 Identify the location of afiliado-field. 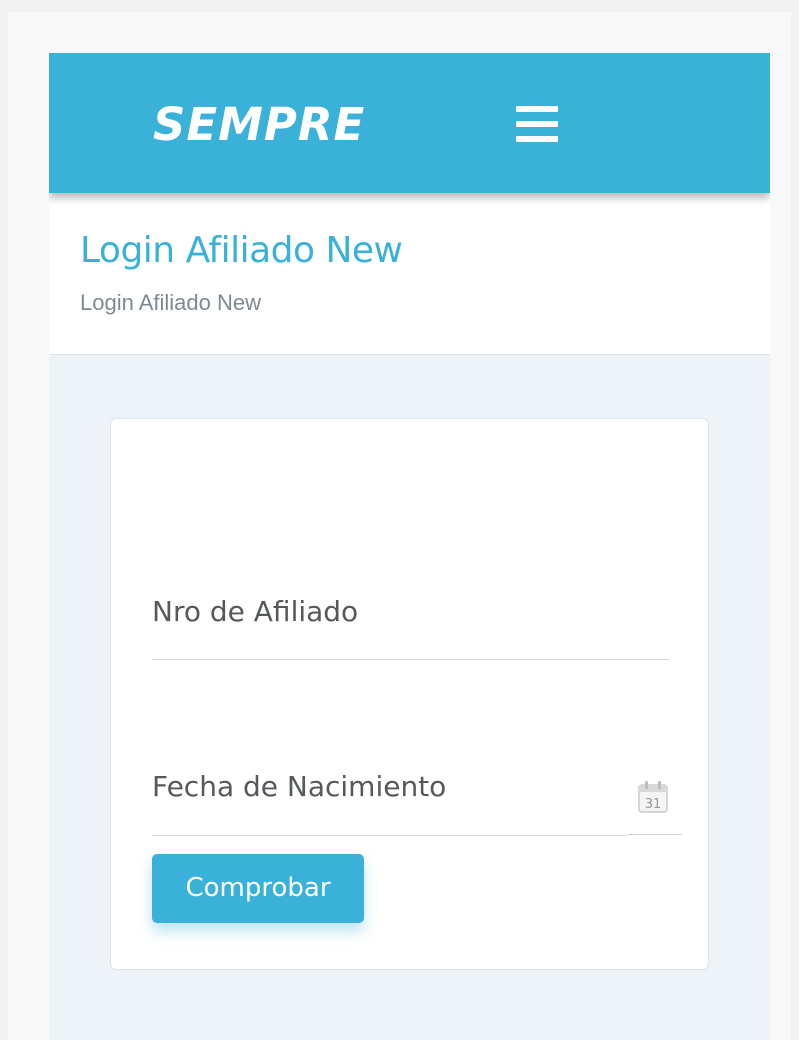
(410, 621).